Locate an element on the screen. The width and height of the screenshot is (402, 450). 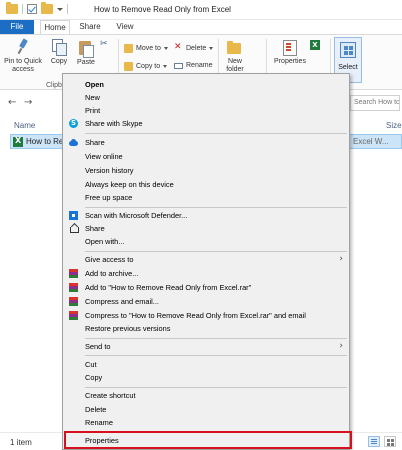
menu-item-copy: Copy is located at coordinates (206, 377).